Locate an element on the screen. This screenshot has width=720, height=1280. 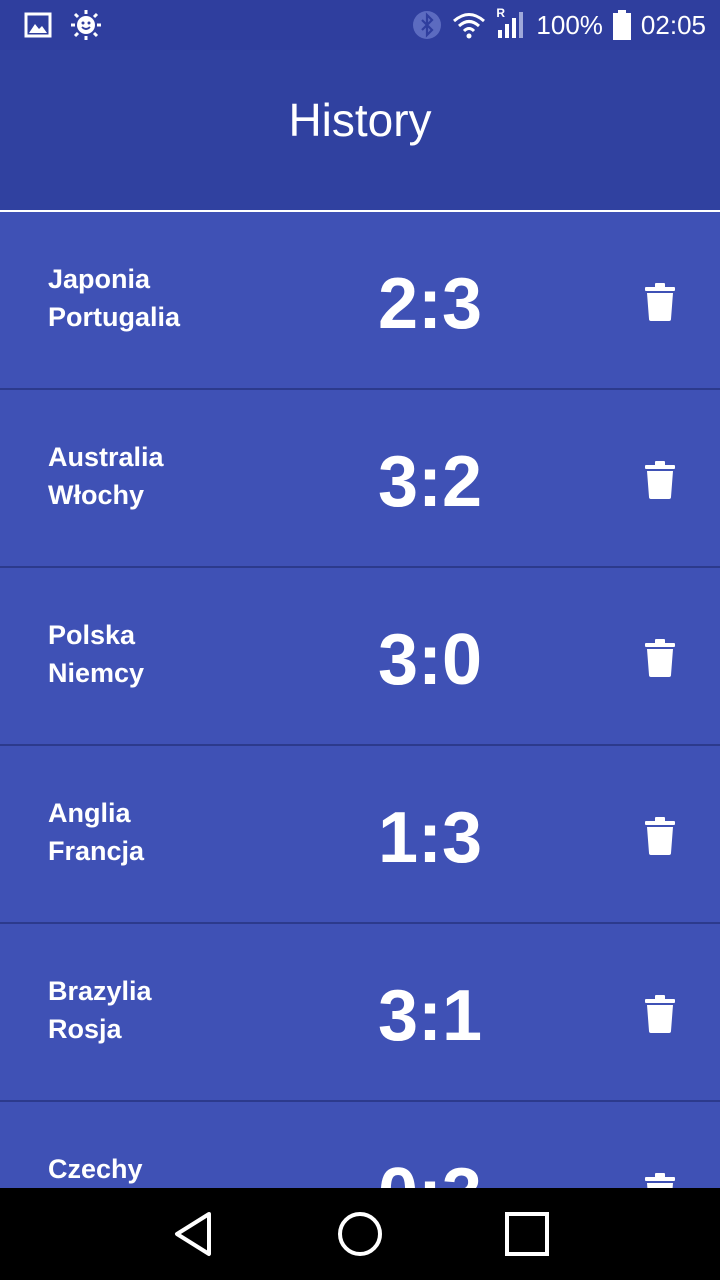
app-bar: History is located at coordinates (360, 130).